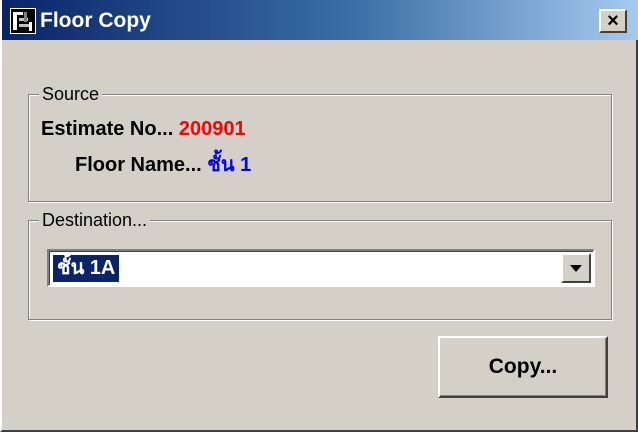 The image size is (638, 432). What do you see at coordinates (320, 20) in the screenshot?
I see `title-bar: Floor Copy ×` at bounding box center [320, 20].